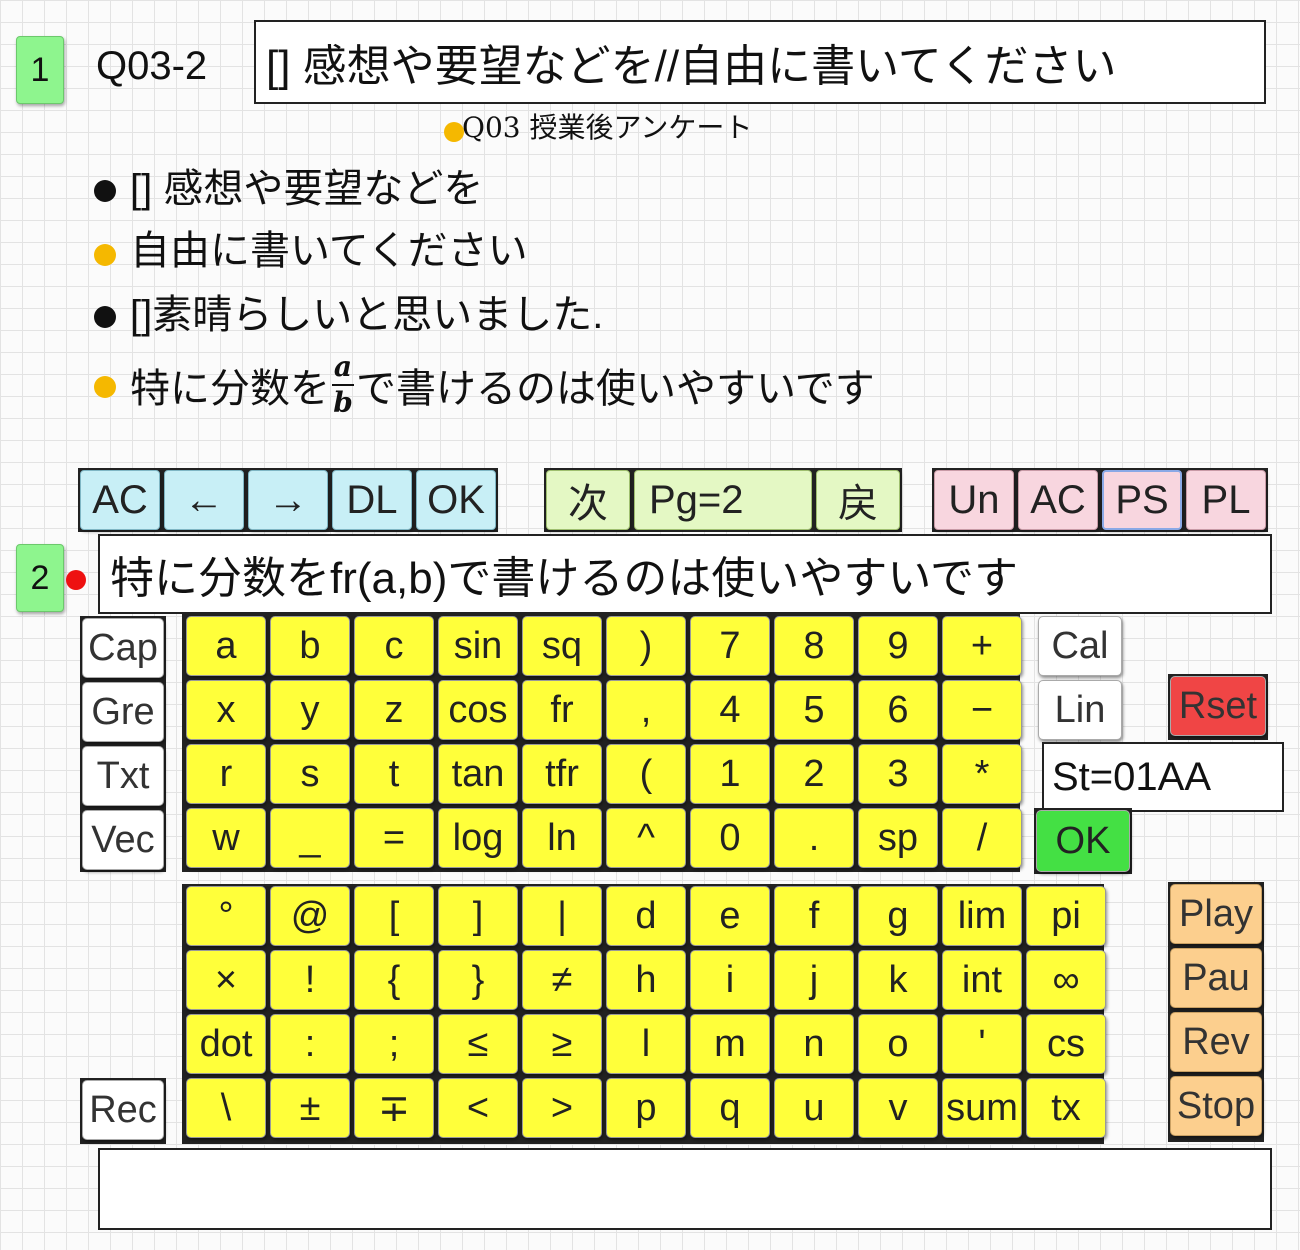 The height and width of the screenshot is (1250, 1300). Describe the element at coordinates (646, 916) in the screenshot. I see `key-d: d` at that location.